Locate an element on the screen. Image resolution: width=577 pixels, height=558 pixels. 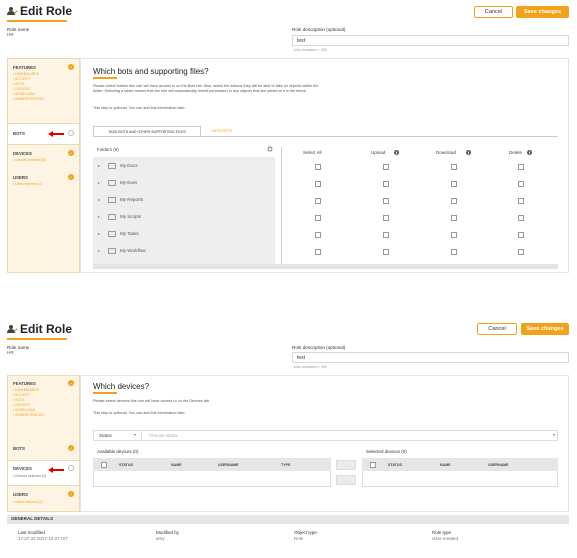
general-details-heading: GENERAL DETAILS is located at coordinates (32, 518).